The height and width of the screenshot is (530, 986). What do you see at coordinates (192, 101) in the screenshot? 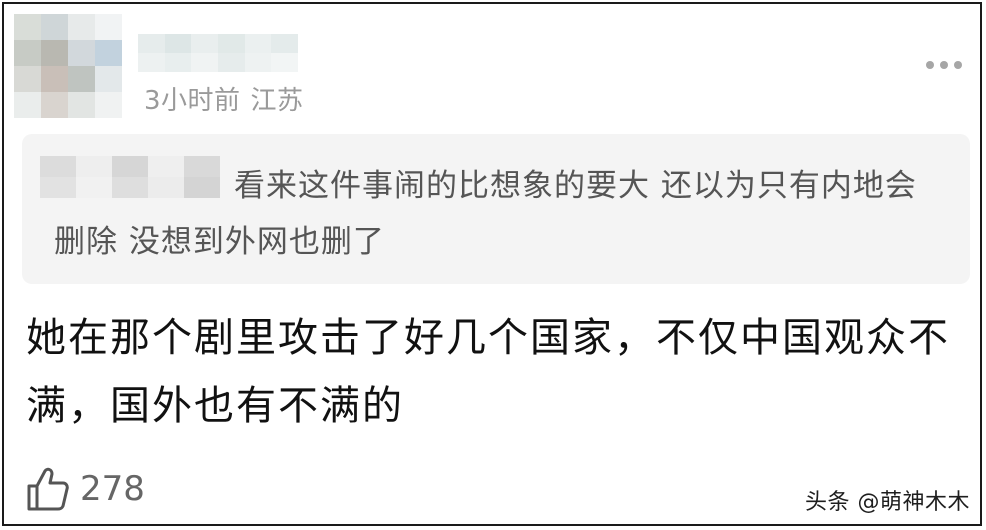
I see `comment-time: 3小时前` at bounding box center [192, 101].